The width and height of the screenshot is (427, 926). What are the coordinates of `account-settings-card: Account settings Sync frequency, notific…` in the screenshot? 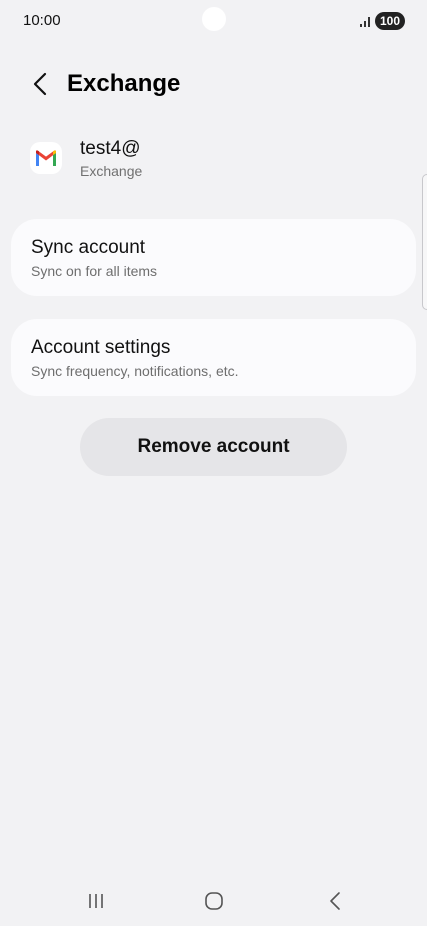 It's located at (213, 357).